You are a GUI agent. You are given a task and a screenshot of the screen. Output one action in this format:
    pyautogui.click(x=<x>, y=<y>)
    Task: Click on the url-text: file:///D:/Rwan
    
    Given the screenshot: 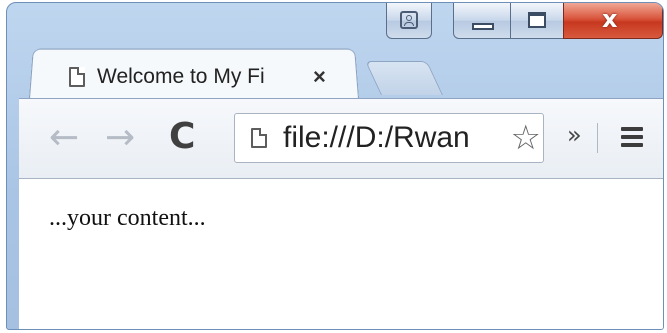 What is the action you would take?
    pyautogui.click(x=376, y=138)
    